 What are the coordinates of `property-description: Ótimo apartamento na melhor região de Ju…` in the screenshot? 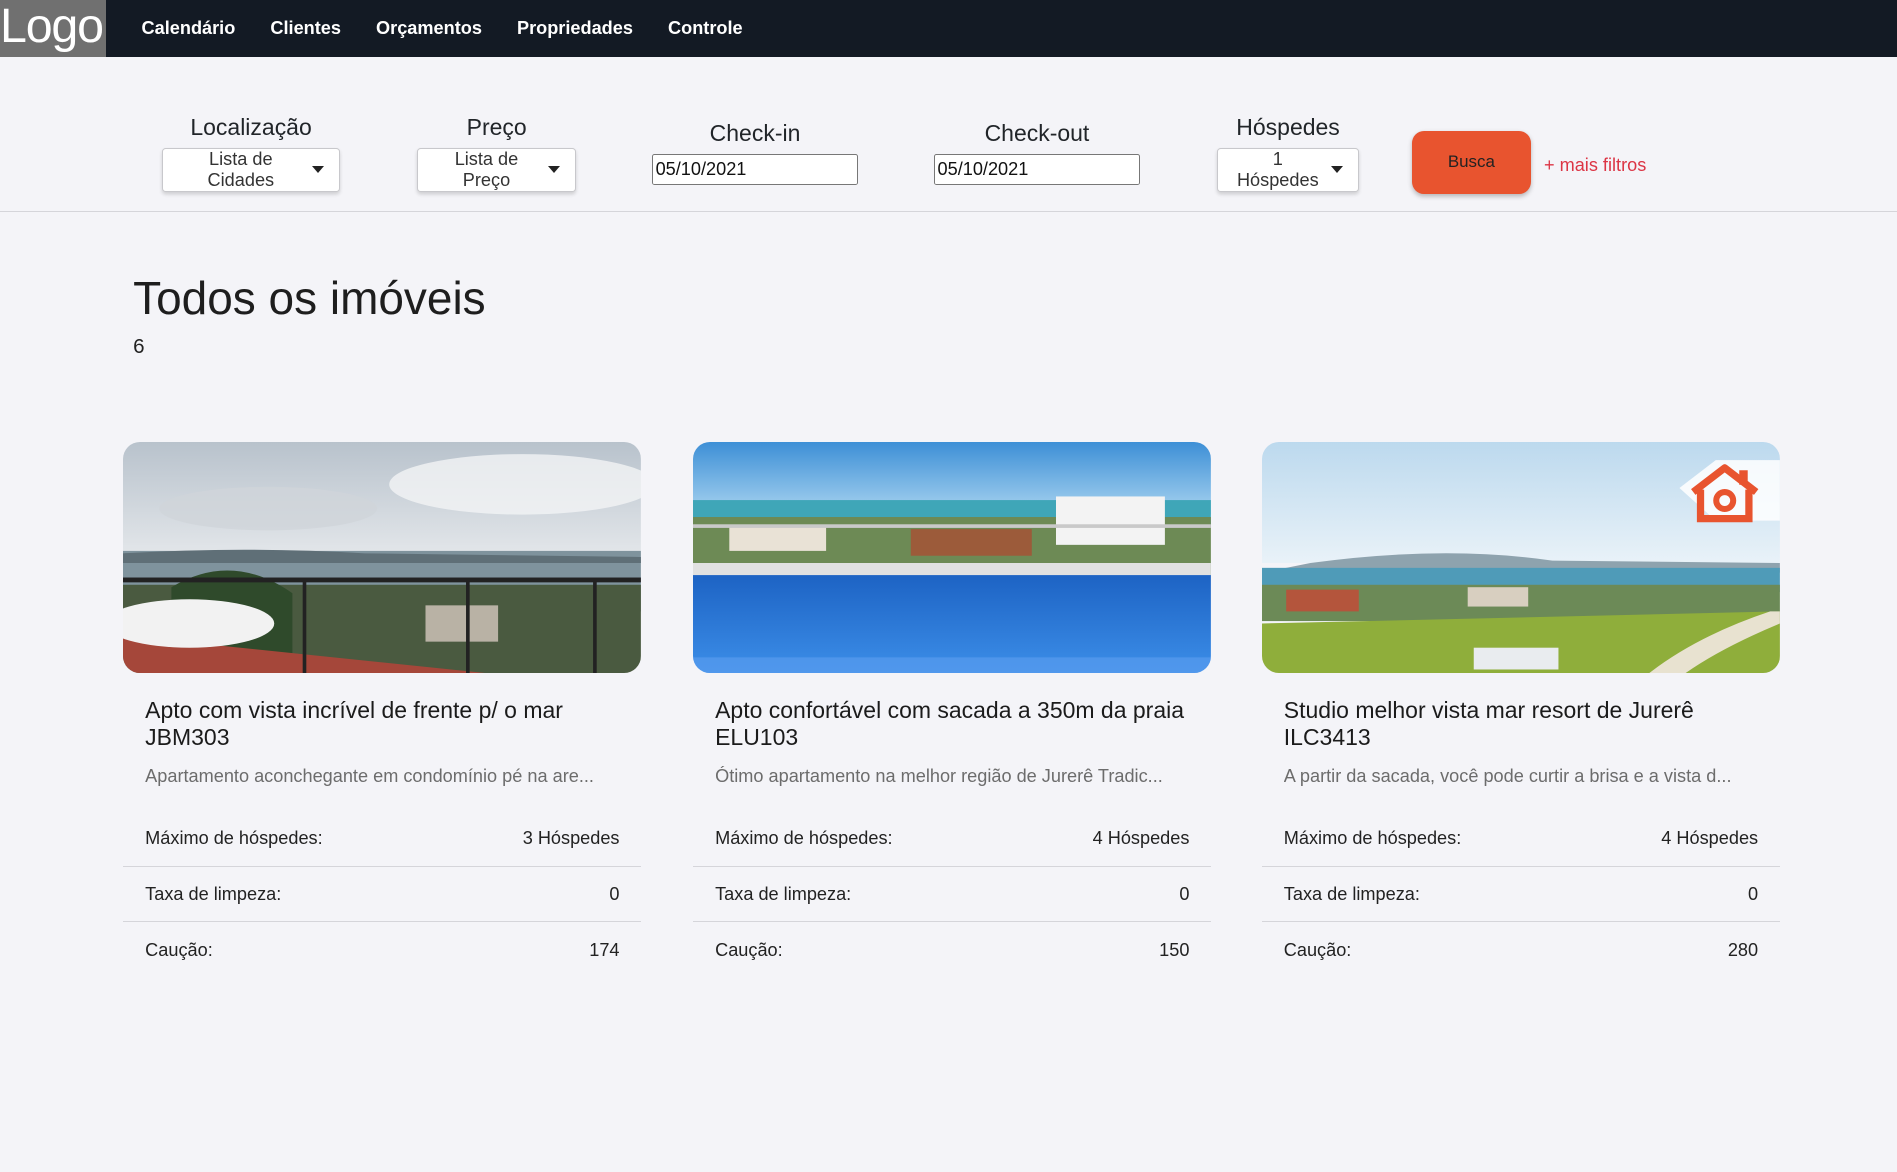 It's located at (939, 775).